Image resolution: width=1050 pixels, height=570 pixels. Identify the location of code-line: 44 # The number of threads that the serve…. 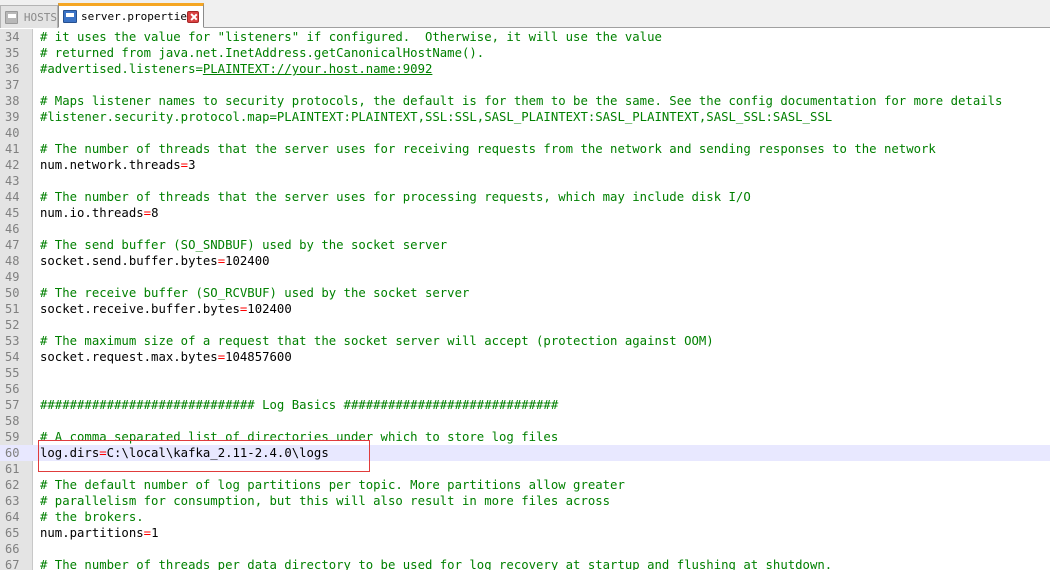
(525, 197).